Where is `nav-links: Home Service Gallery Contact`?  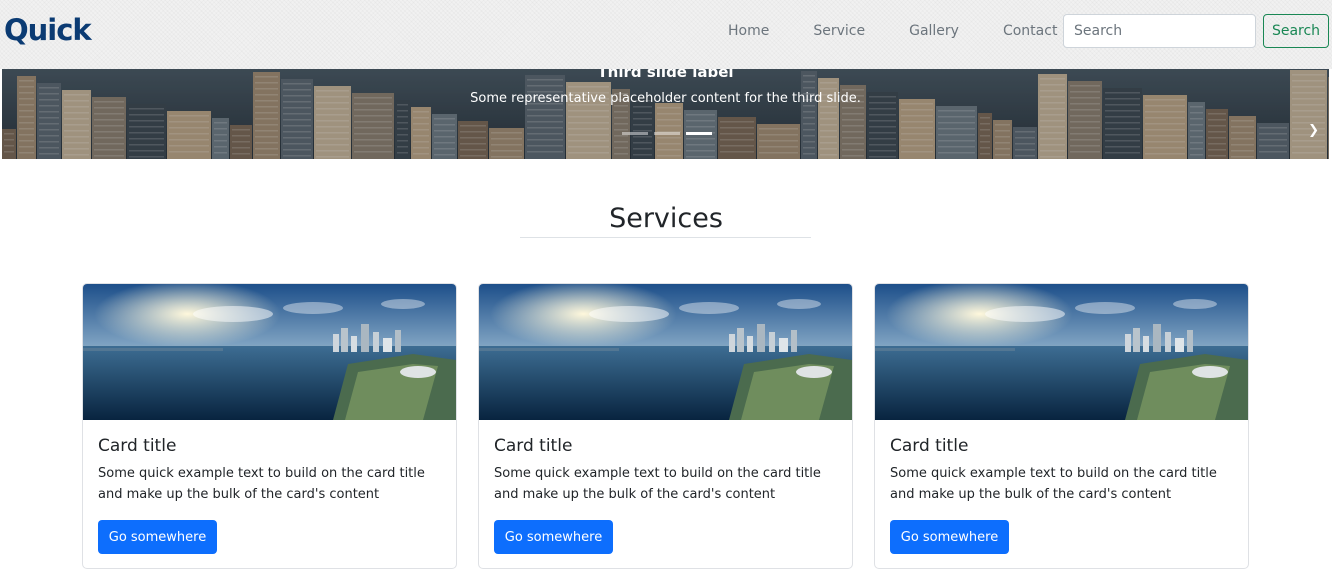 nav-links: Home Service Gallery Contact is located at coordinates (892, 31).